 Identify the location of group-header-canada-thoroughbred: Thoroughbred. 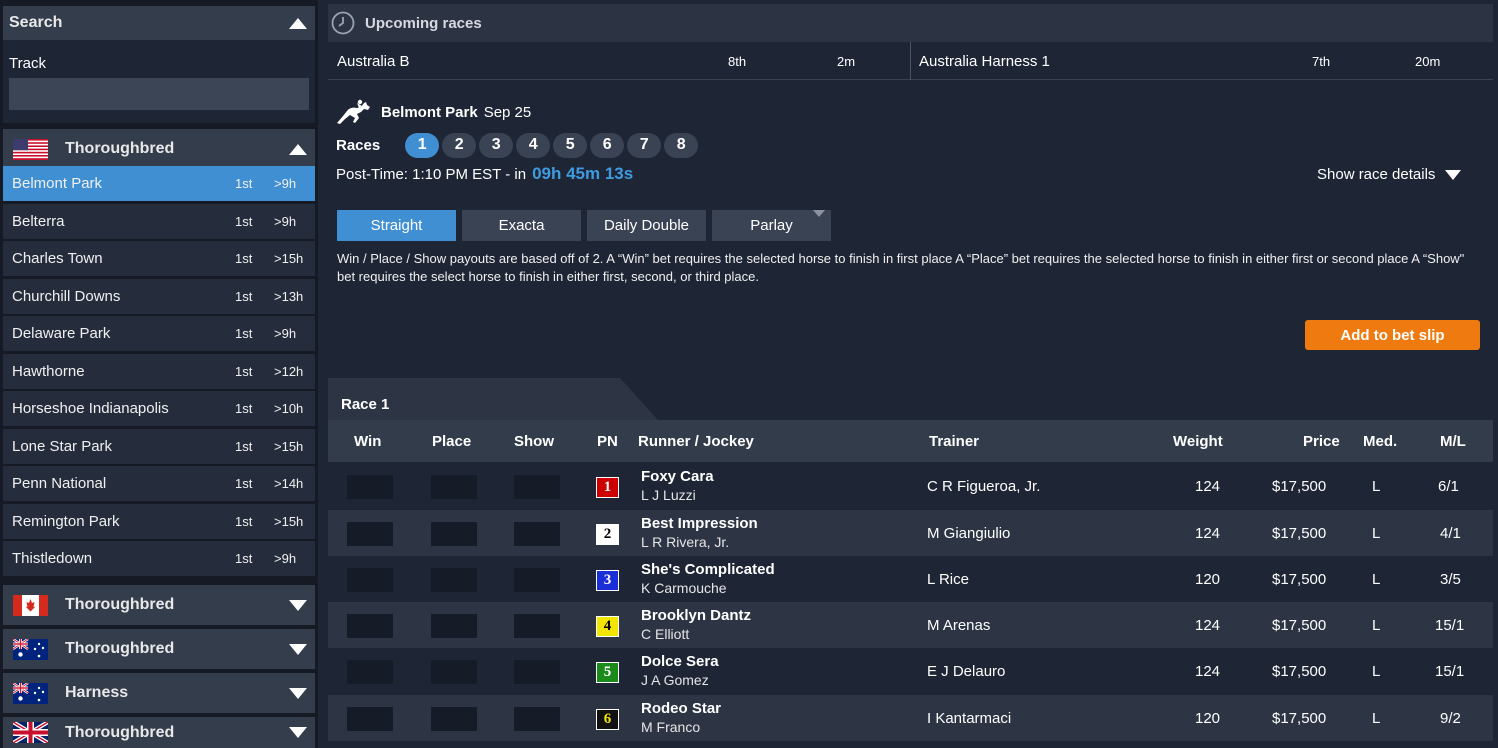
(159, 605).